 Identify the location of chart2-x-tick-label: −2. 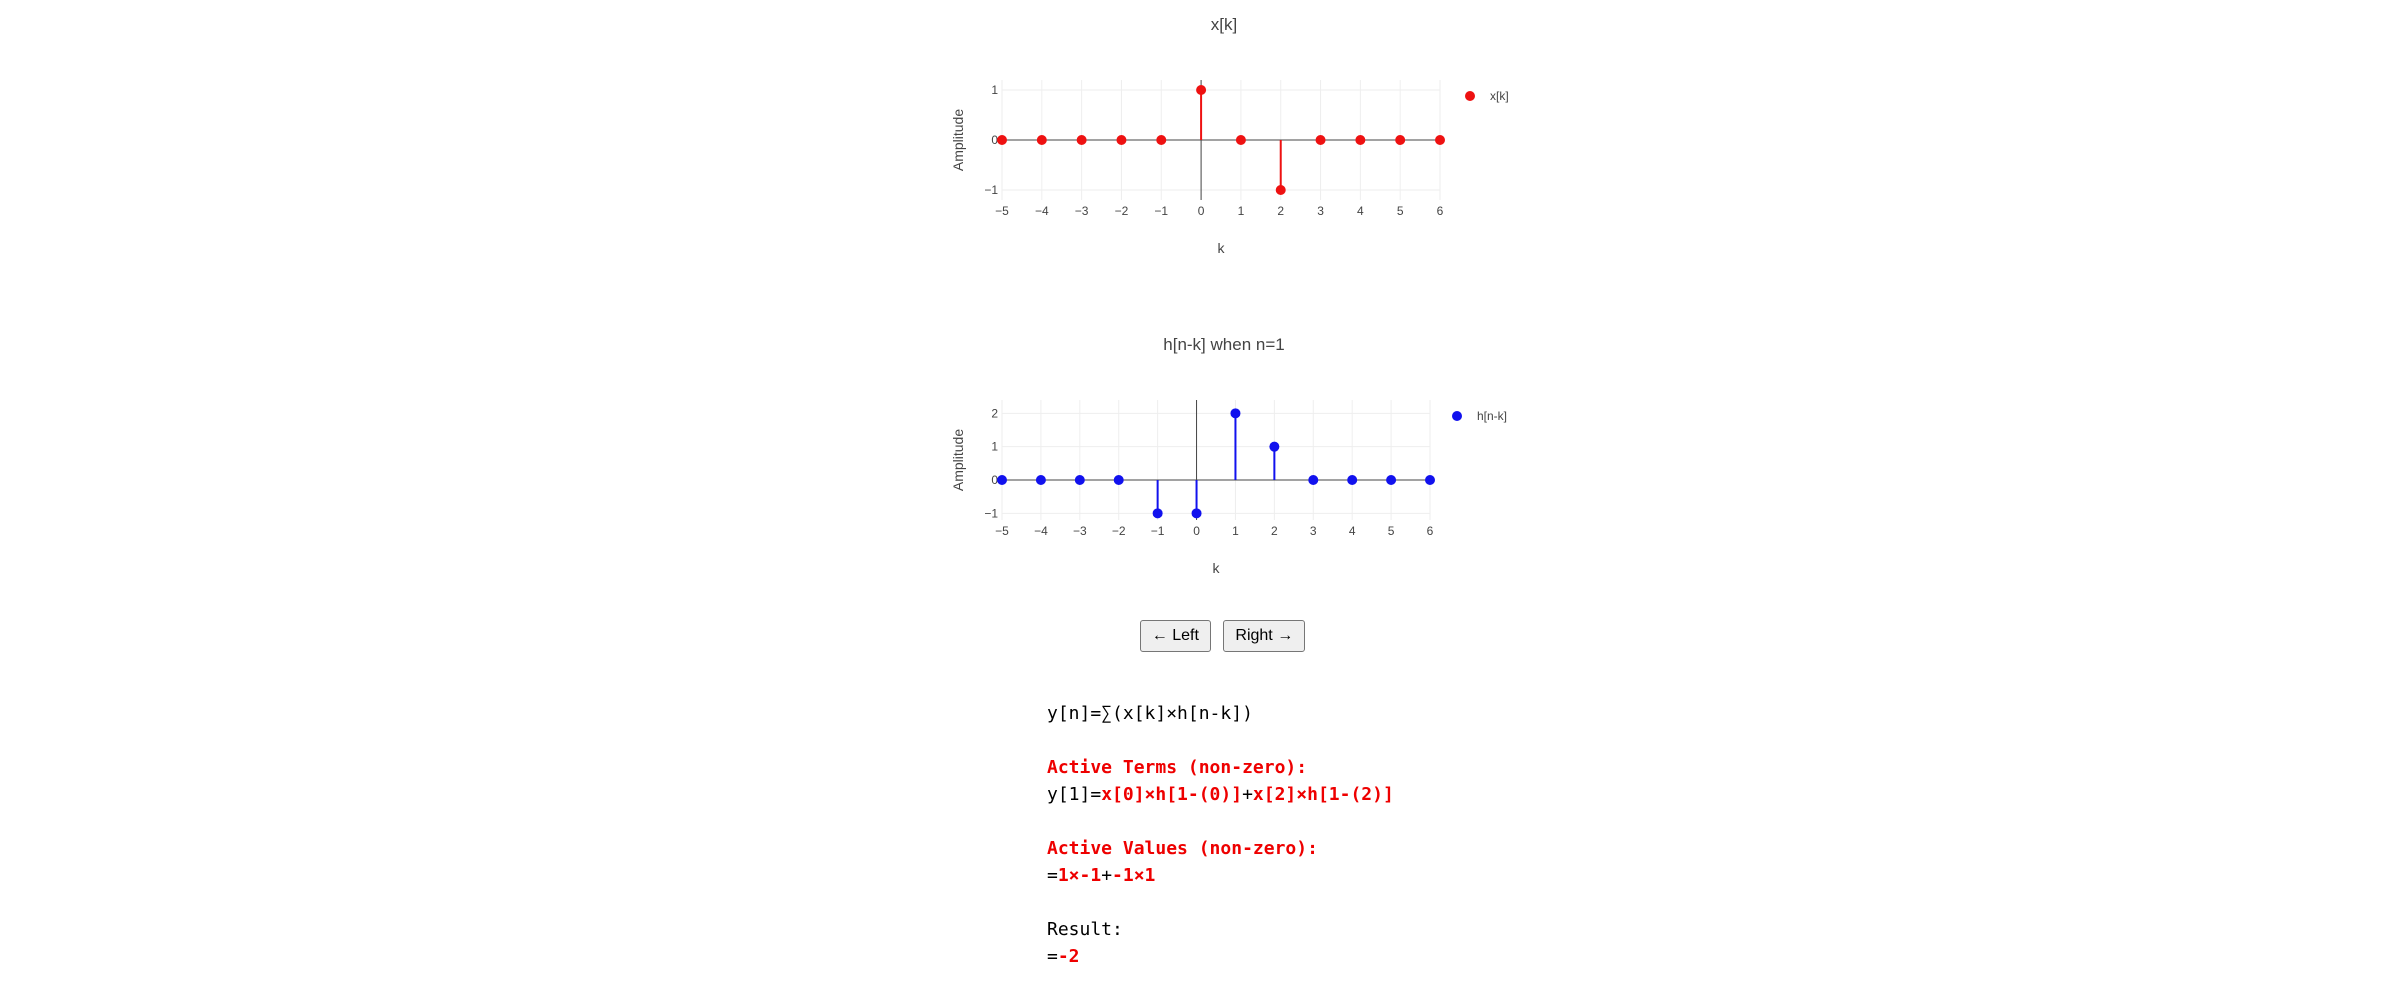
(1119, 531).